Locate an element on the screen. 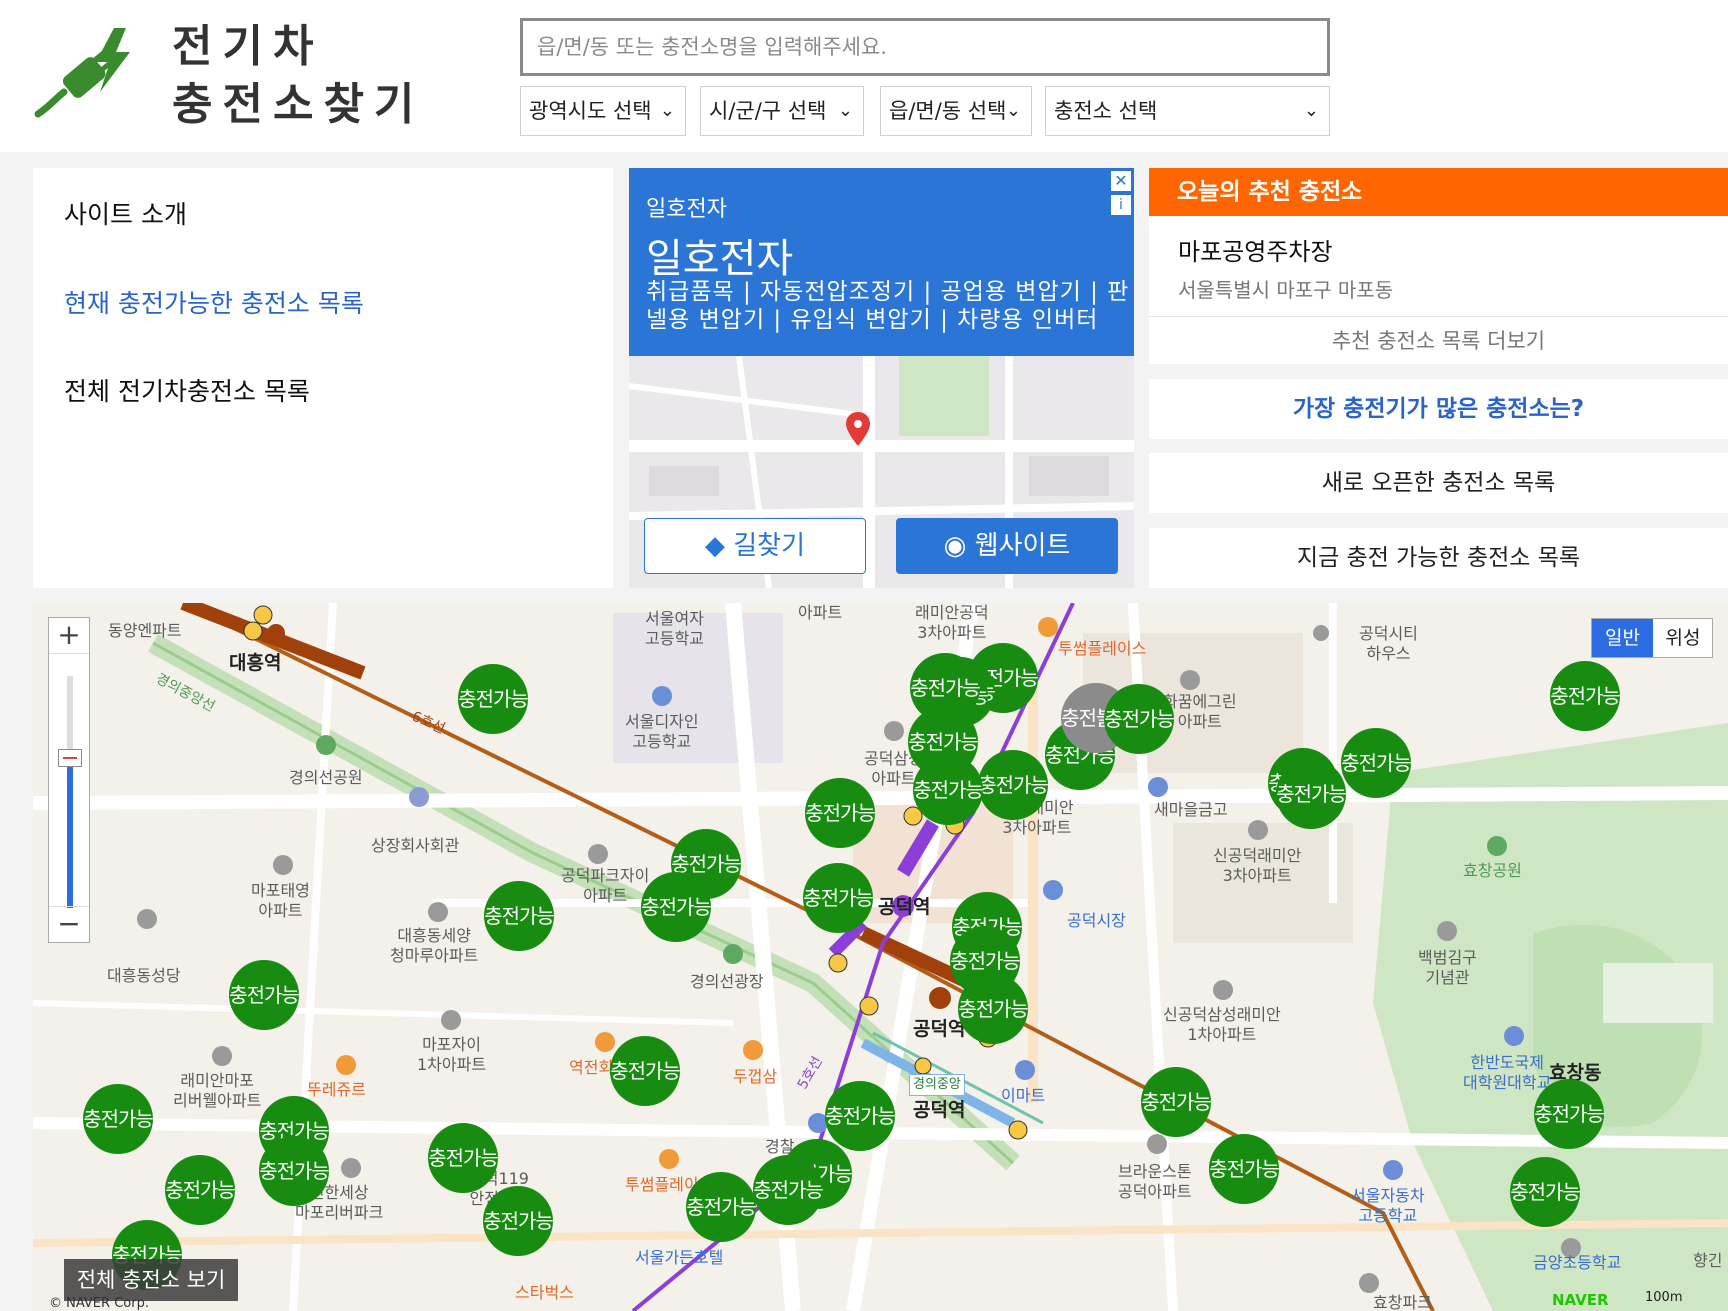 This screenshot has height=1311, width=1728. map-label: 대흥동세양 청마루아파트 is located at coordinates (434, 945).